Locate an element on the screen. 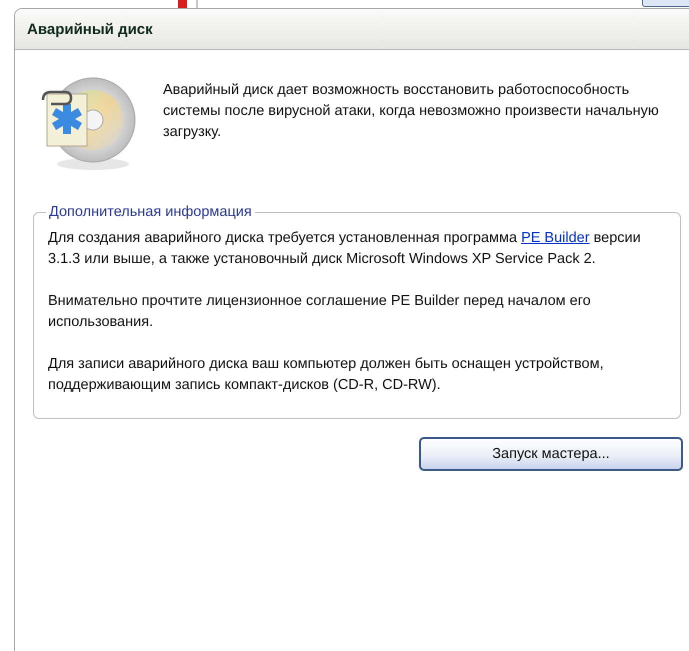  pe-builder-link: PE Builder is located at coordinates (555, 238).